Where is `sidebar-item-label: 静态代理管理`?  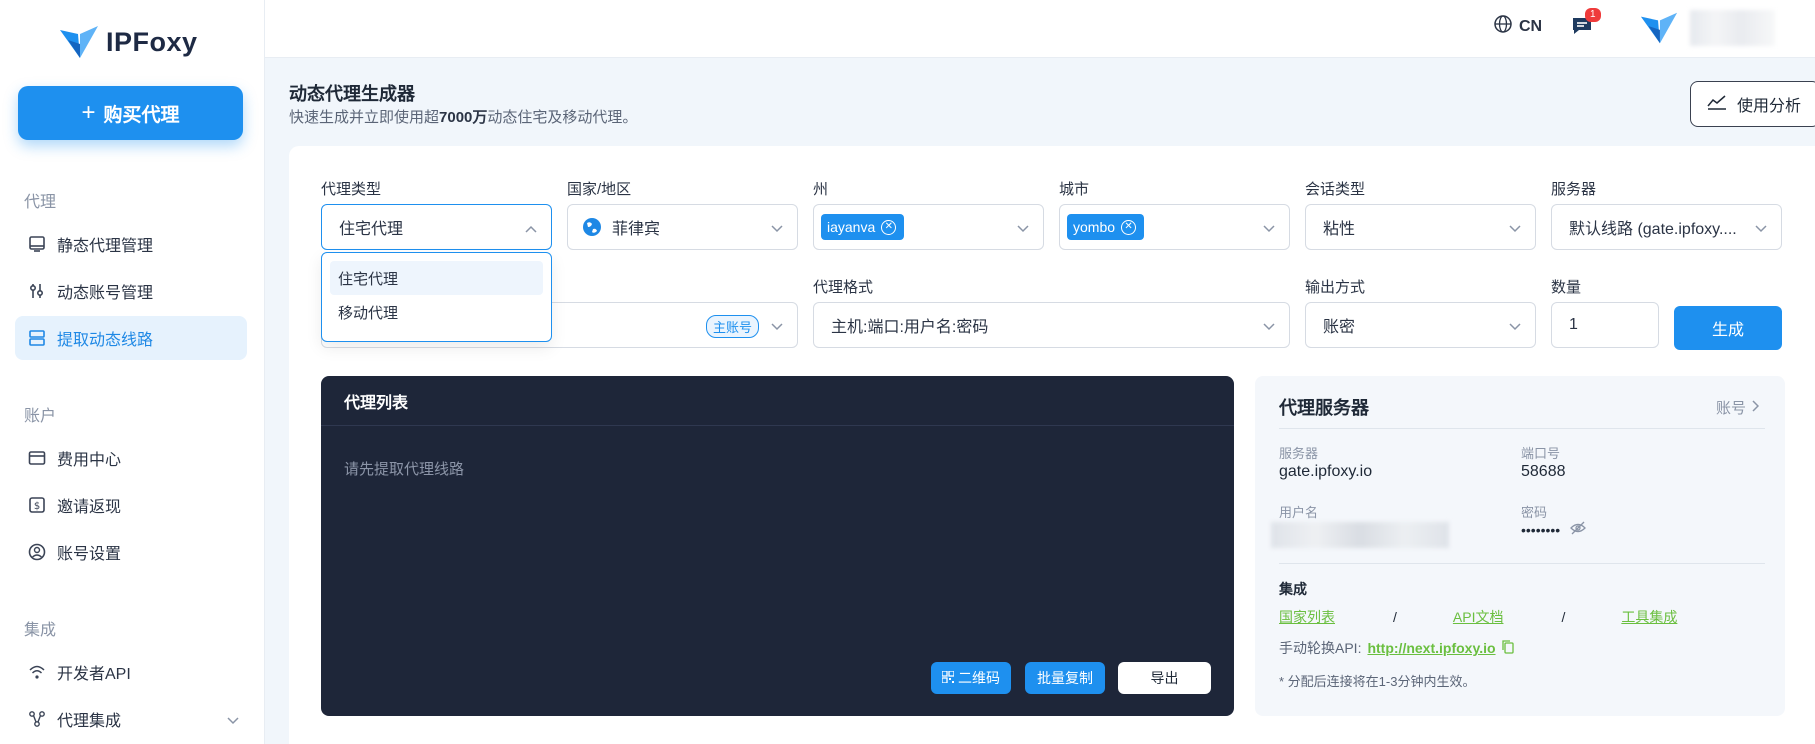 sidebar-item-label: 静态代理管理 is located at coordinates (105, 246).